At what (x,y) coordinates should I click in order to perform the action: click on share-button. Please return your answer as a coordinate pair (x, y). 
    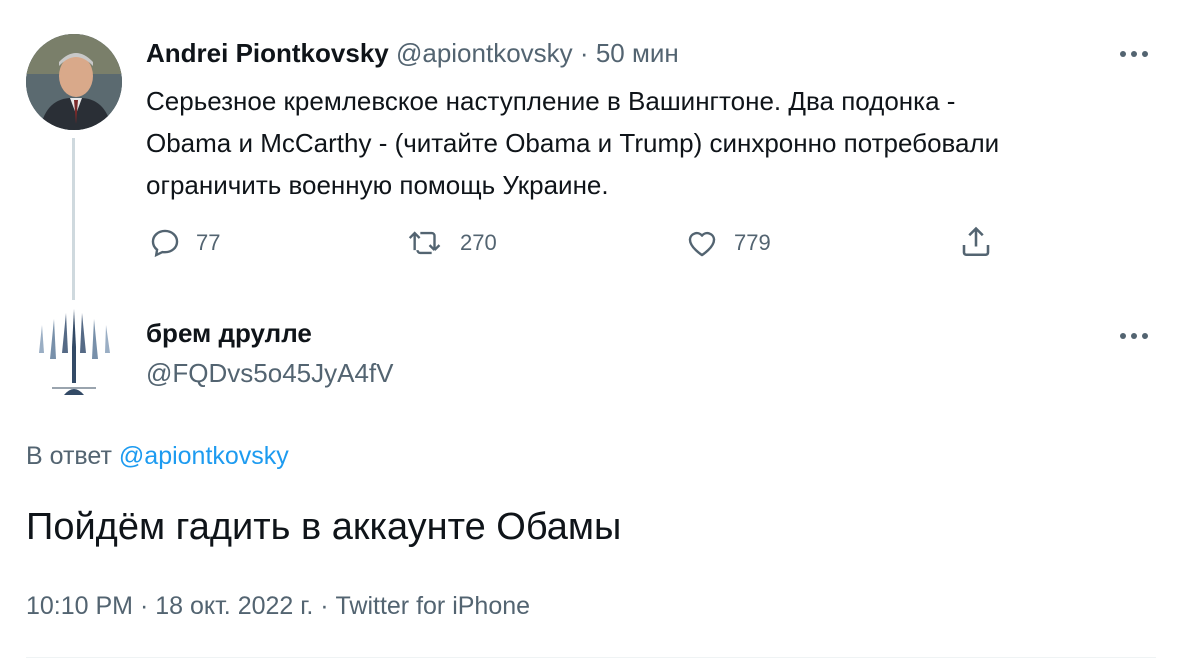
    Looking at the image, I should click on (976, 242).